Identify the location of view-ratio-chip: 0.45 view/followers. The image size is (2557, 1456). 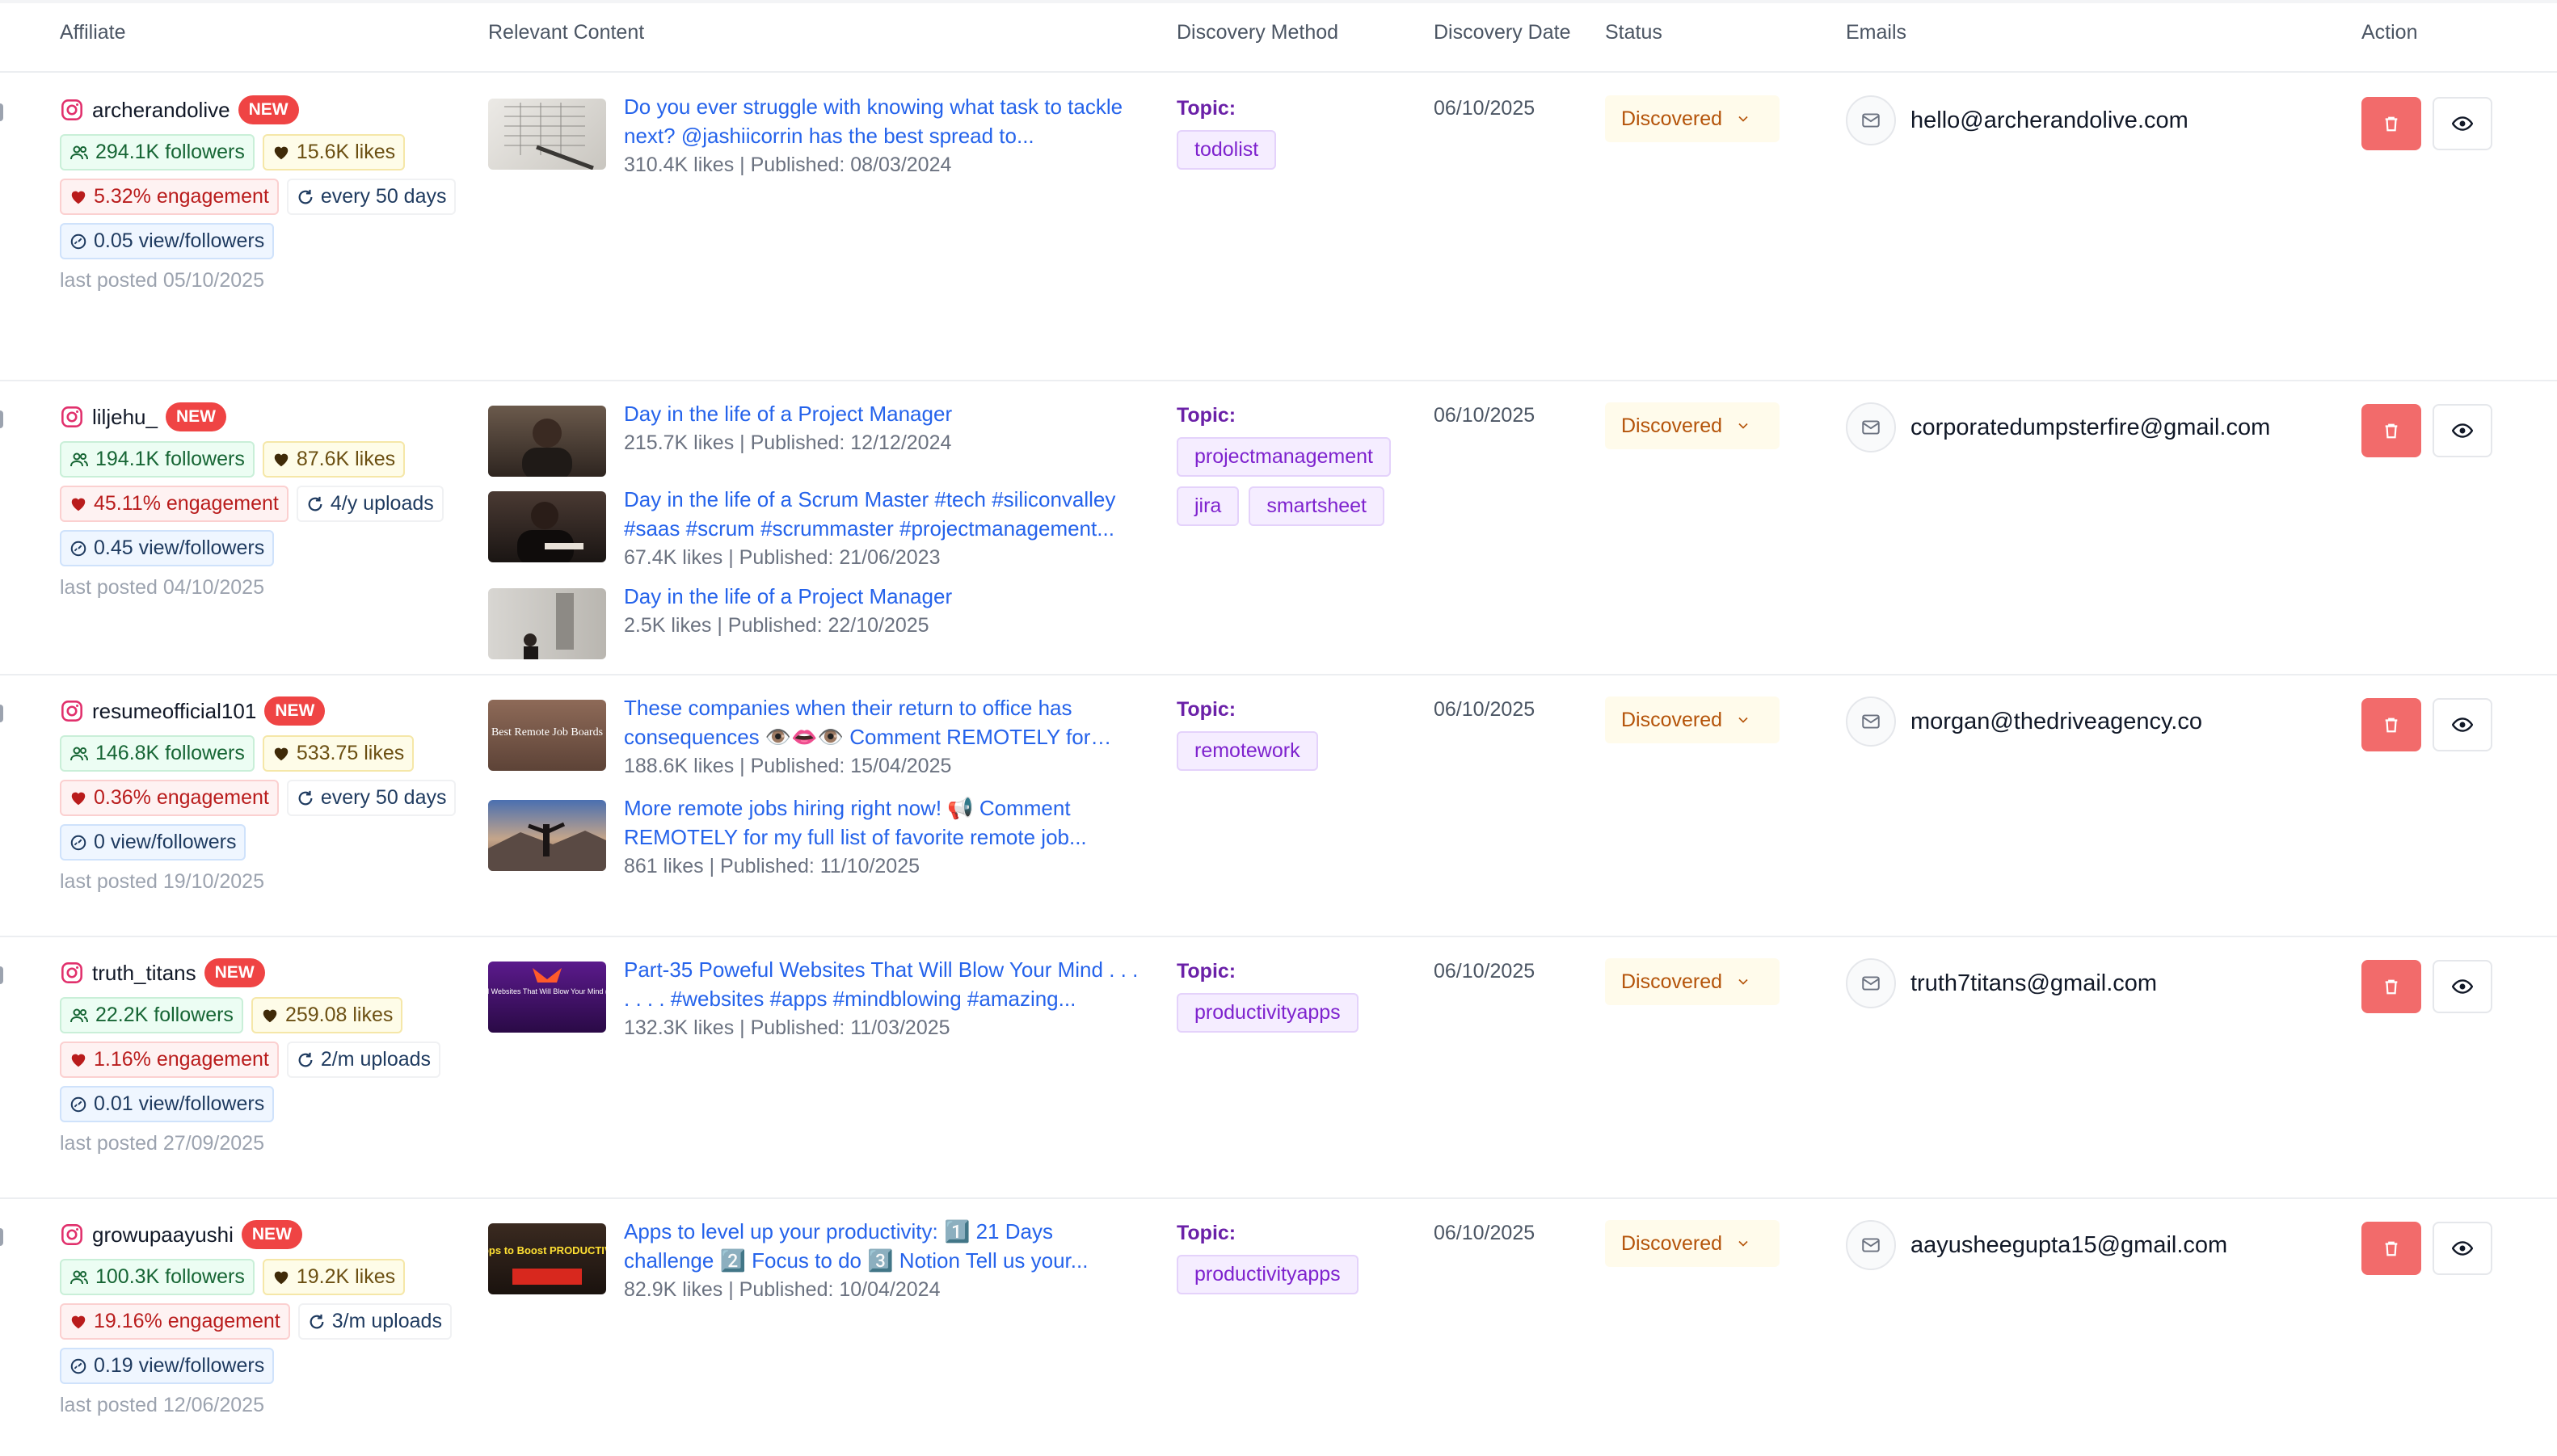
(167, 548).